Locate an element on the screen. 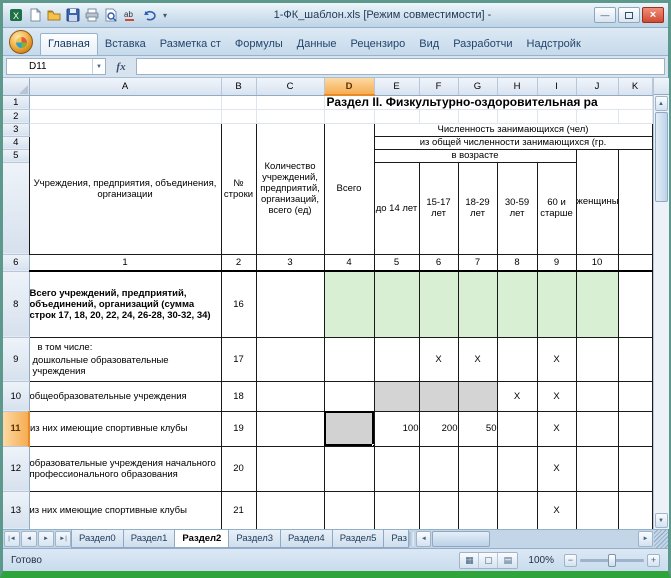  cell-D12 is located at coordinates (349, 468).